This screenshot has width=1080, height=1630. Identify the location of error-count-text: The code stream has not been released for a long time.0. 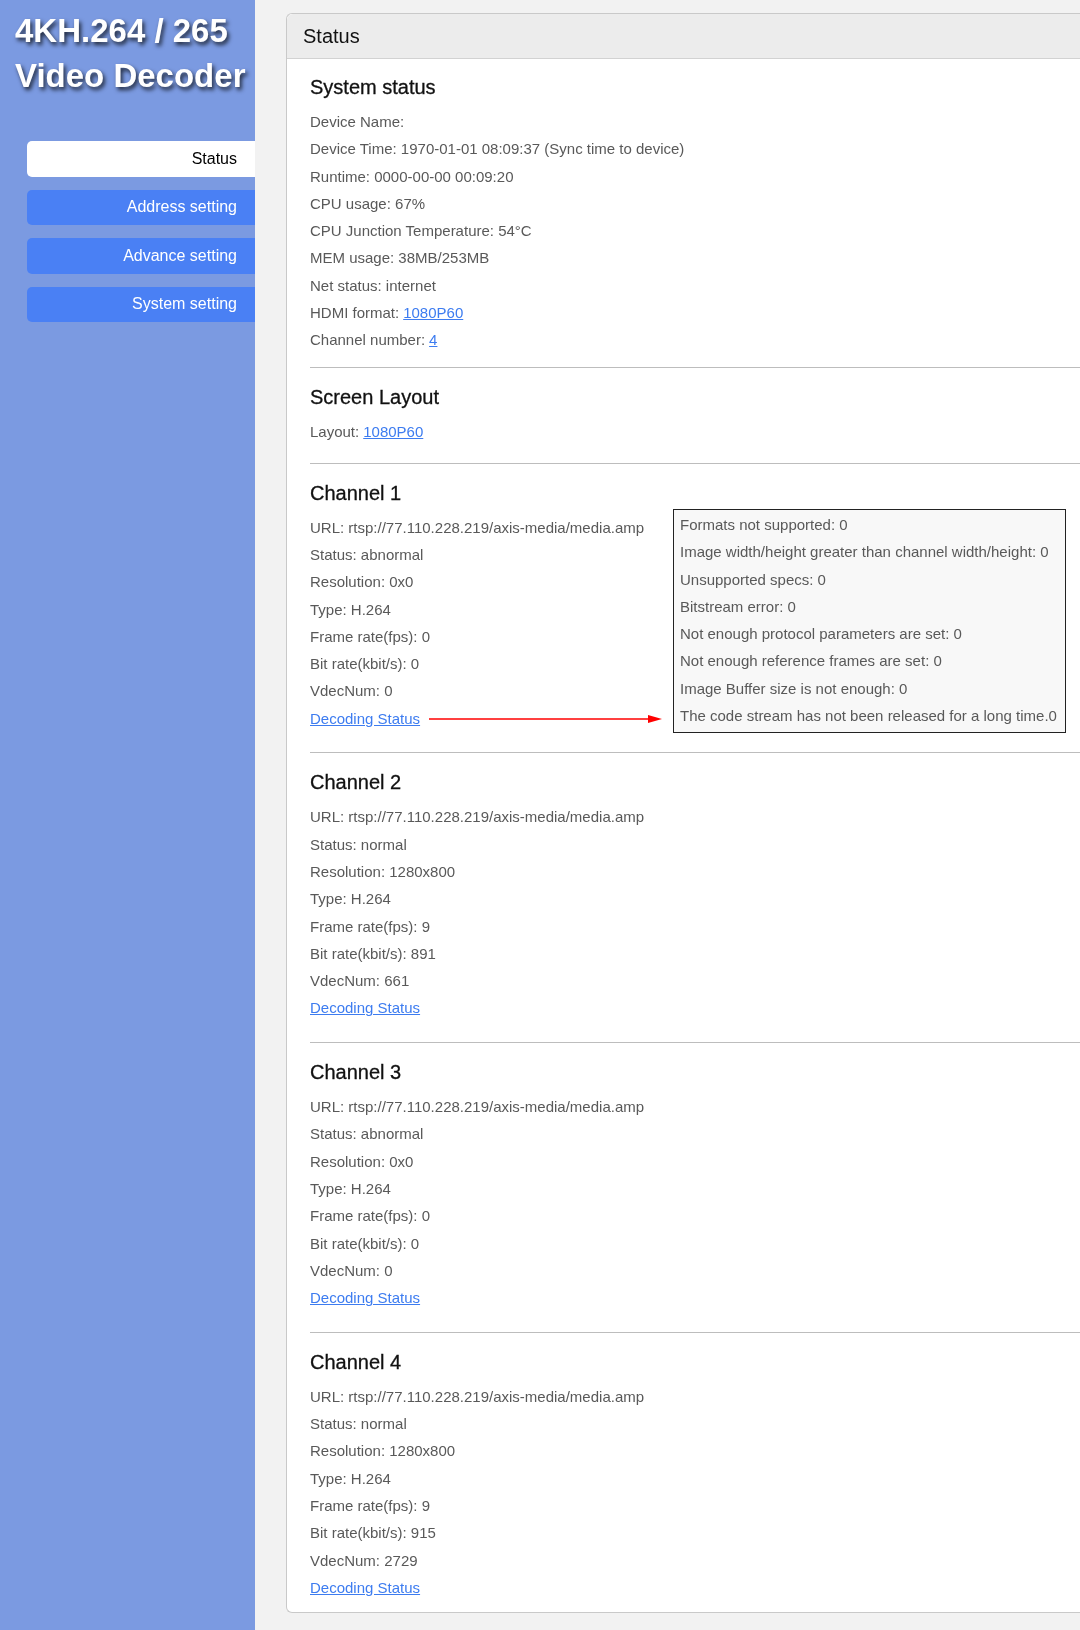
(868, 716).